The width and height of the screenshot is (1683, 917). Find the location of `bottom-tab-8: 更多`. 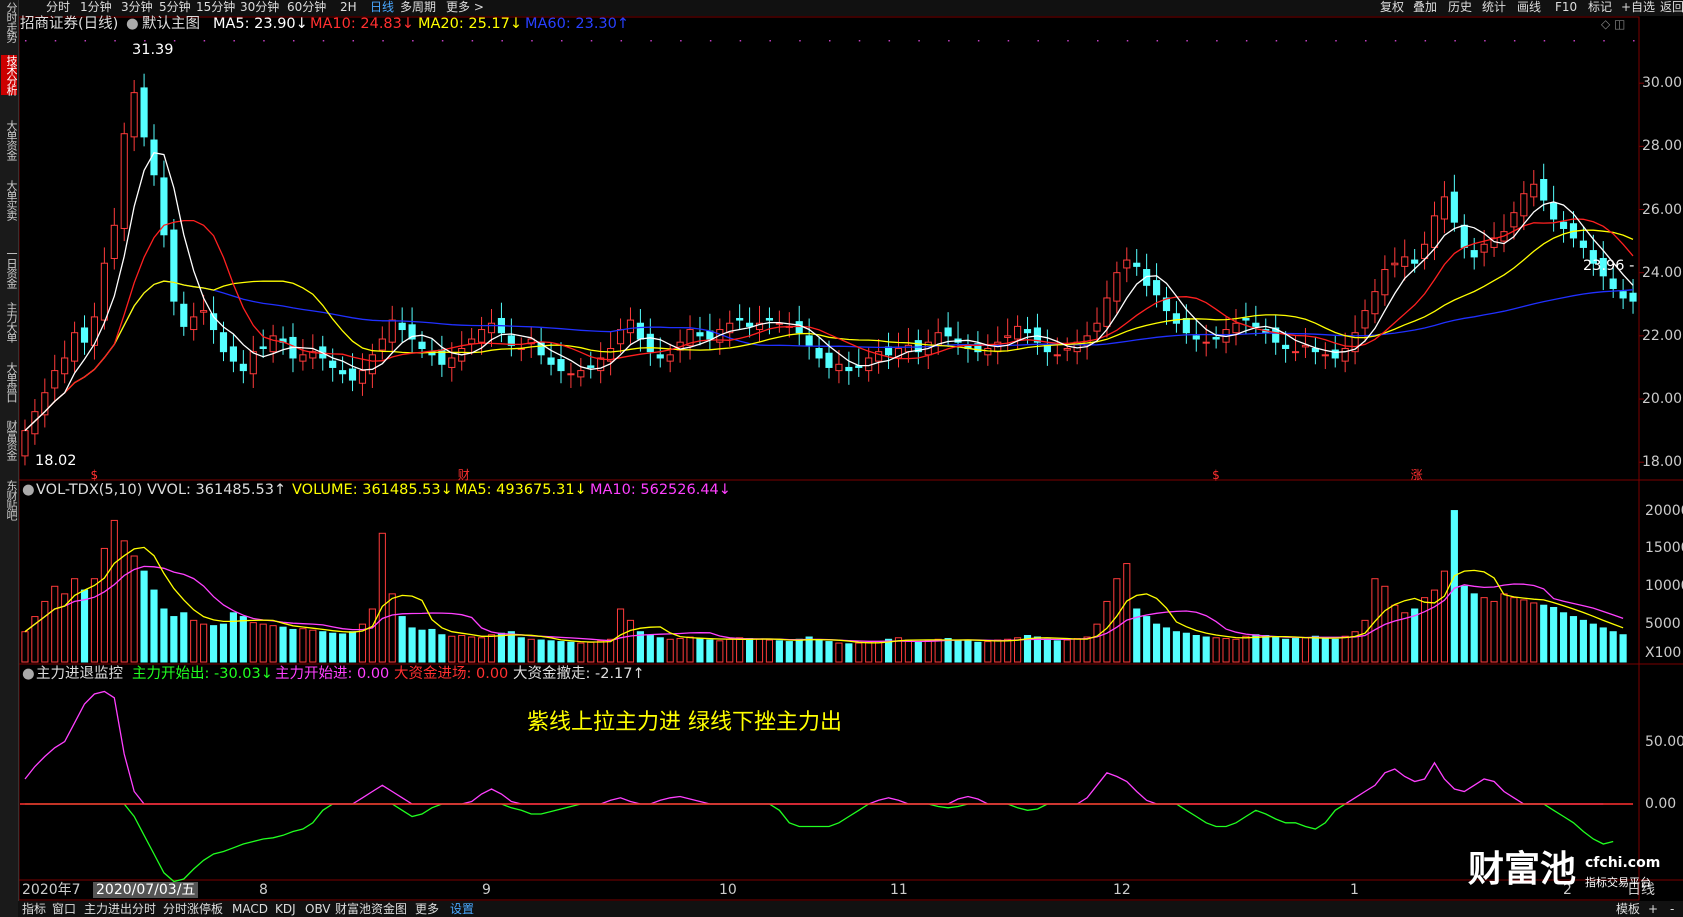

bottom-tab-8: 更多 is located at coordinates (427, 909).